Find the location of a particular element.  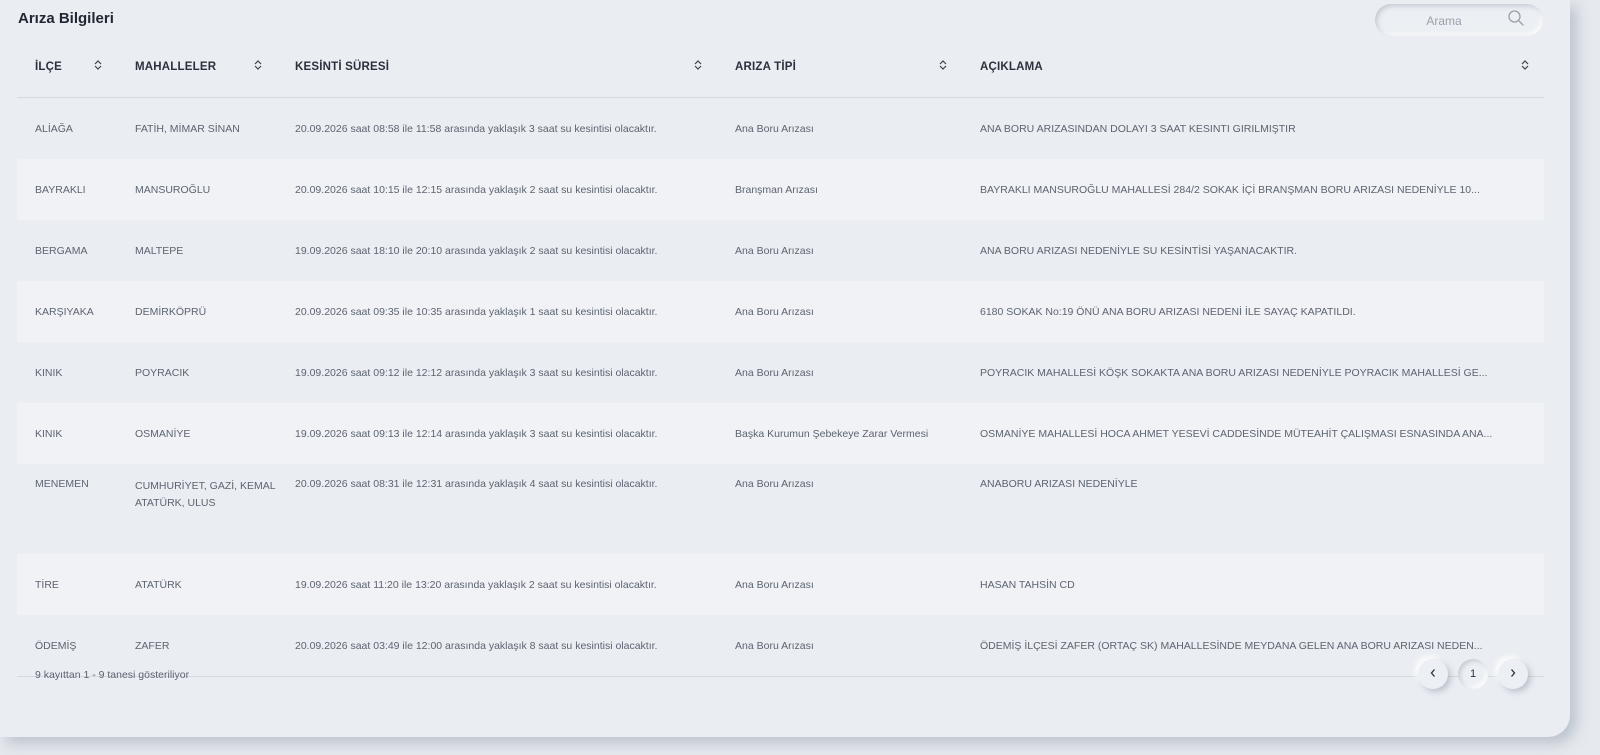

cell-aciklama: ANABORU ARIZASI NEDENİYLE is located at coordinates (1059, 484).